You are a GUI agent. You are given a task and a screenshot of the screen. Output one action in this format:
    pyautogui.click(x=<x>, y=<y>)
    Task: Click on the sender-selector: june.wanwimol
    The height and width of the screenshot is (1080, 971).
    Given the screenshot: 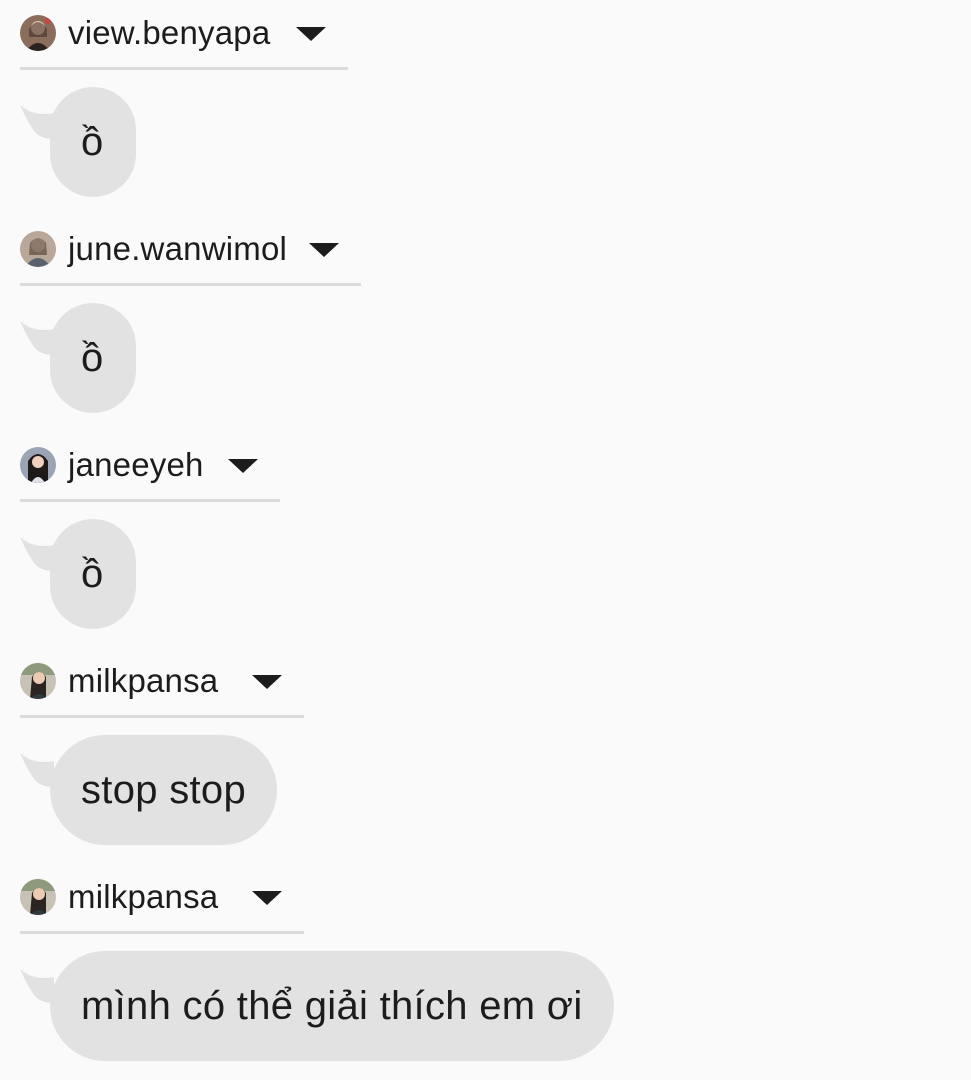 What is the action you would take?
    pyautogui.click(x=191, y=258)
    